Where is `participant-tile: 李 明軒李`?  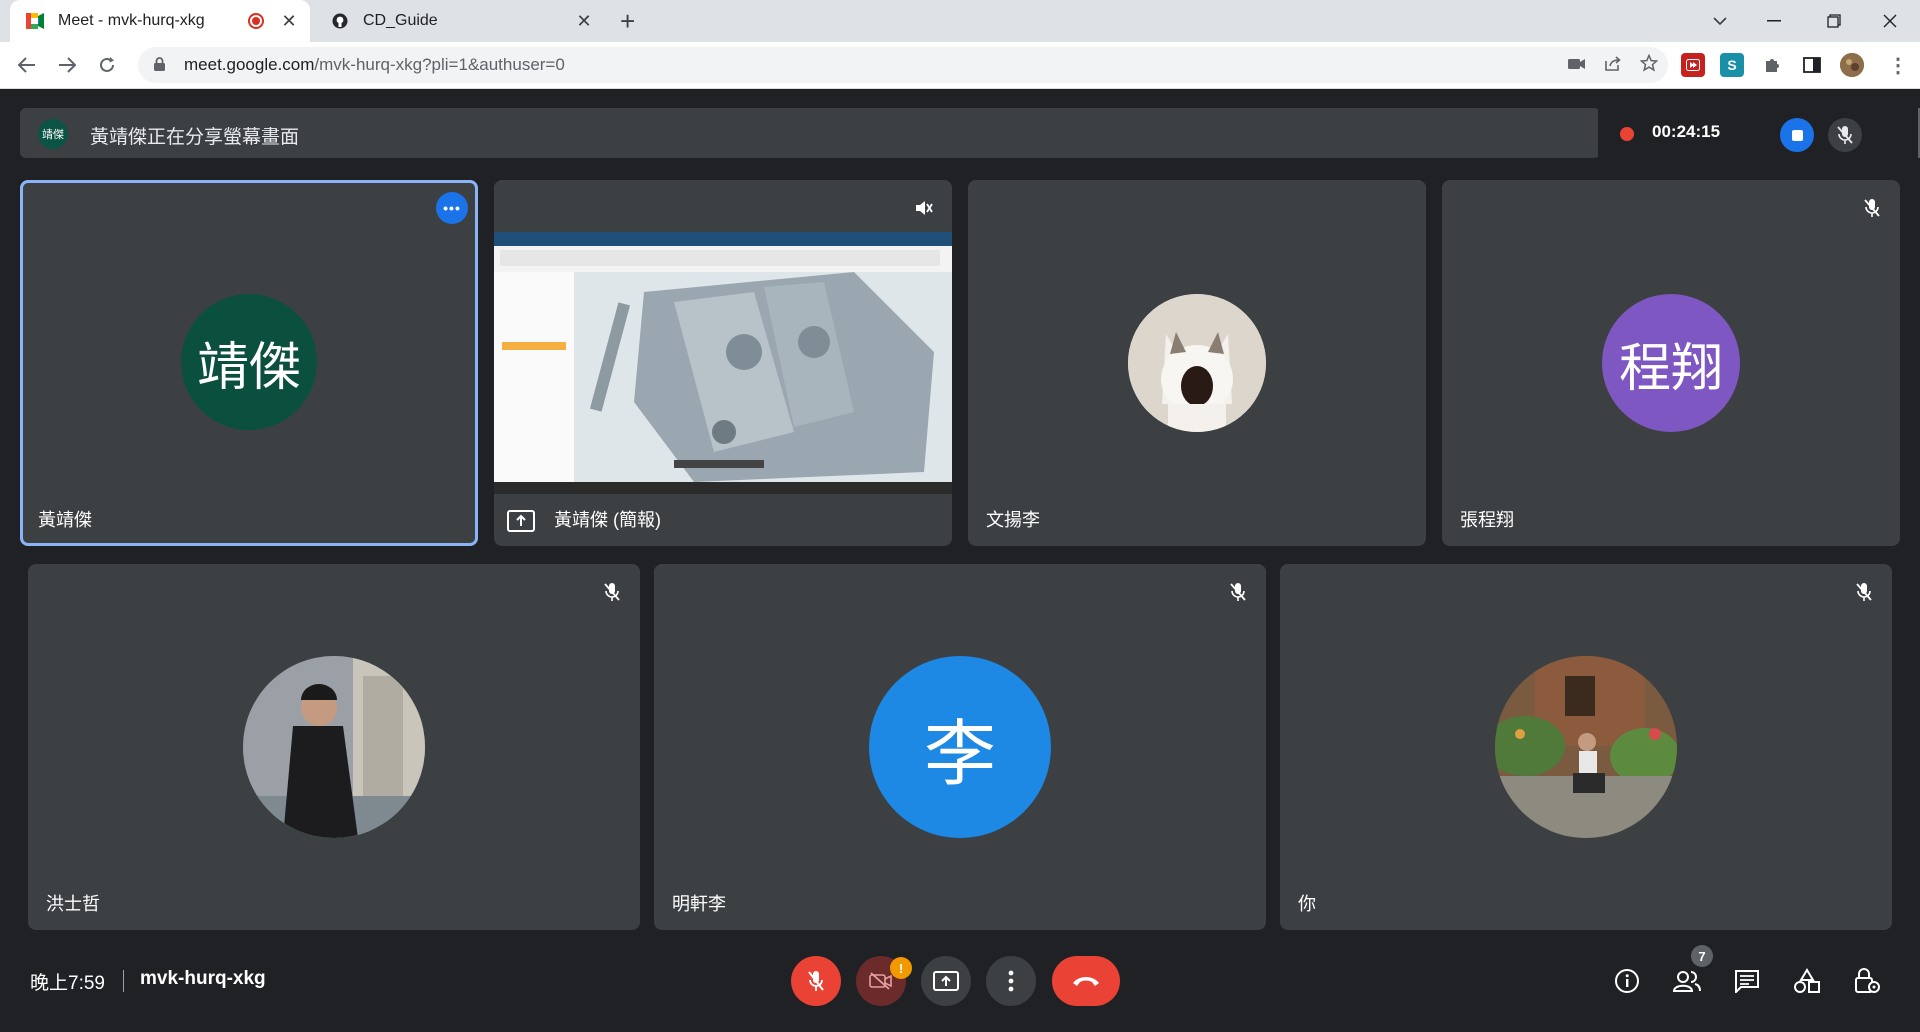 participant-tile: 李 明軒李 is located at coordinates (960, 747).